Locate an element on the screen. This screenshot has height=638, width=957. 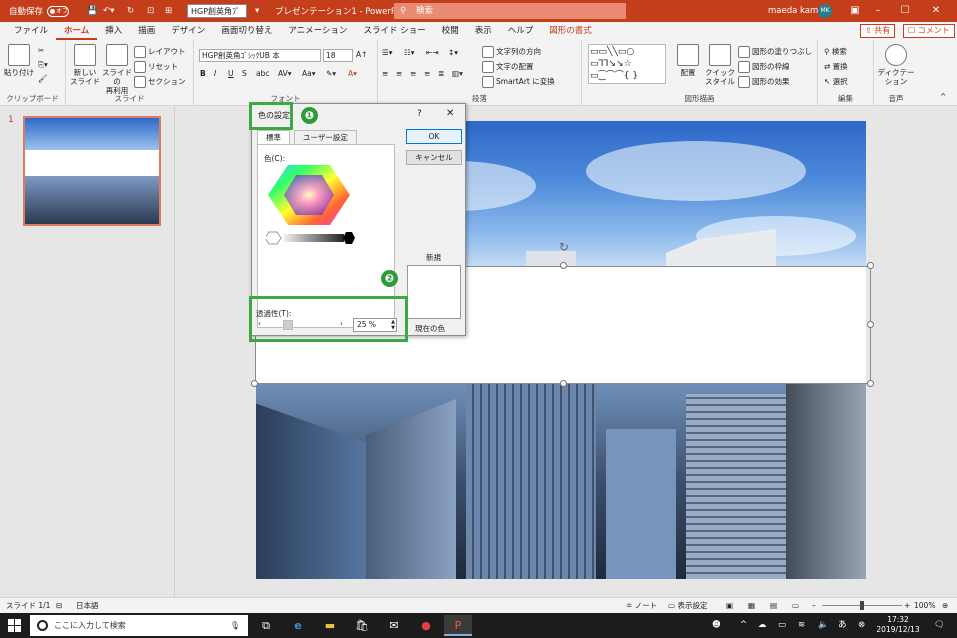
mail-icon: ✉ is located at coordinates (394, 625).